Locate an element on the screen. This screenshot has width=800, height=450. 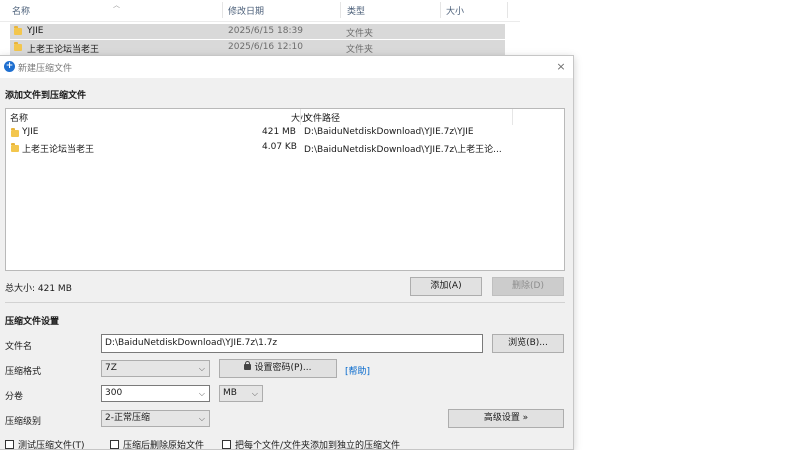
explorer-column-header: ︿ 名称 修改日期 类型 大小 is located at coordinates (260, 11).